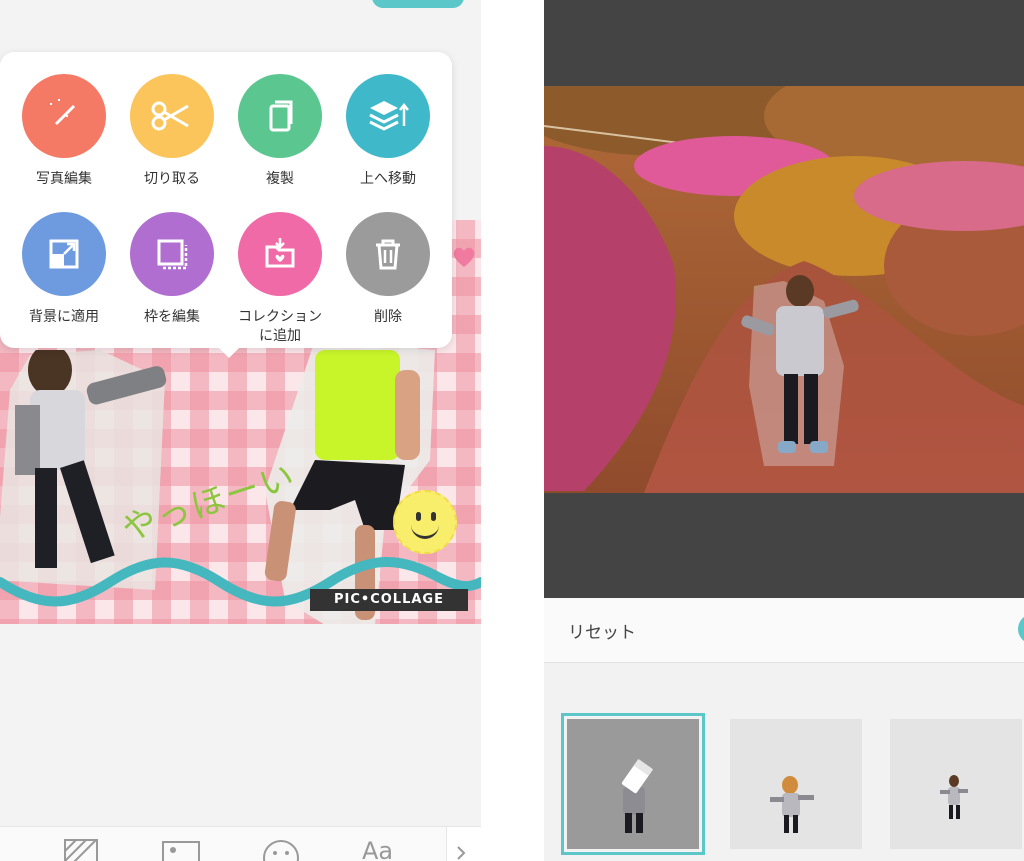 The width and height of the screenshot is (1024, 861). Describe the element at coordinates (388, 254) in the screenshot. I see `trash-icon` at that location.